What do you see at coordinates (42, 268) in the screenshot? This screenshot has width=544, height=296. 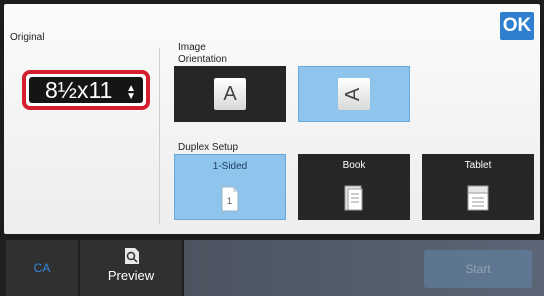 I see `ca-button: CA` at bounding box center [42, 268].